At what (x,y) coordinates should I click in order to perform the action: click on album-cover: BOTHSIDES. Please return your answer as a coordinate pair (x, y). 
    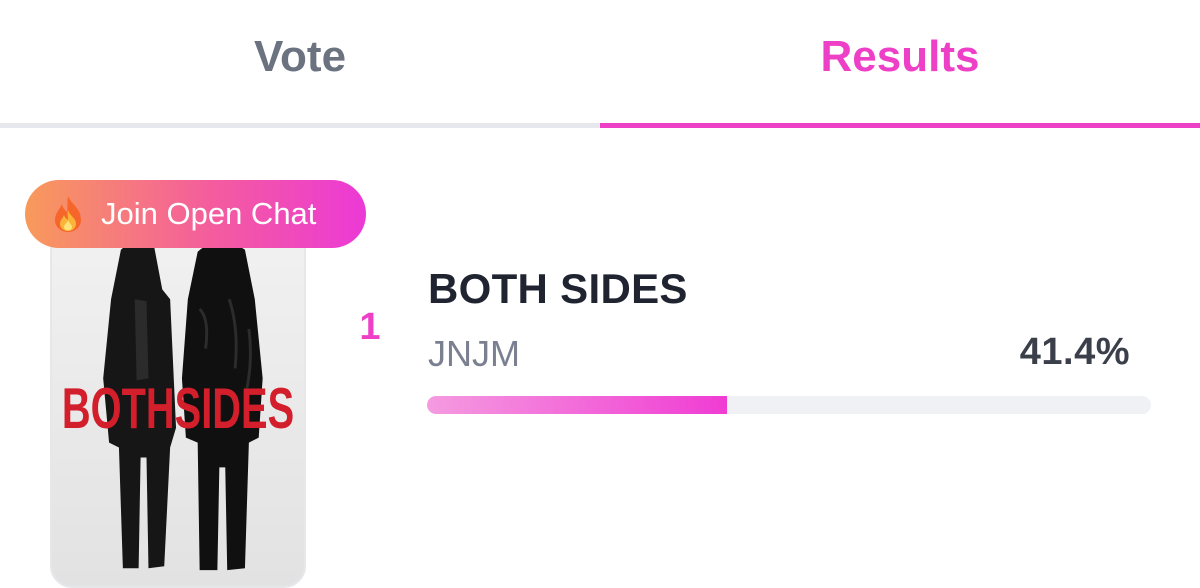
    Looking at the image, I should click on (178, 408).